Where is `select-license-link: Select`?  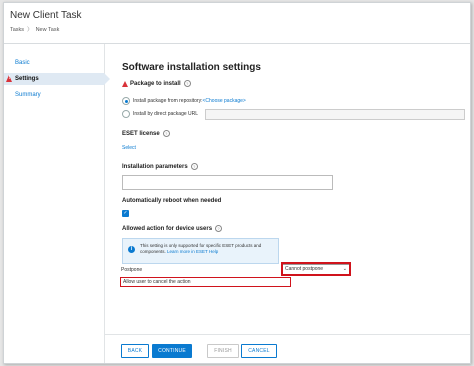 select-license-link: Select is located at coordinates (129, 148).